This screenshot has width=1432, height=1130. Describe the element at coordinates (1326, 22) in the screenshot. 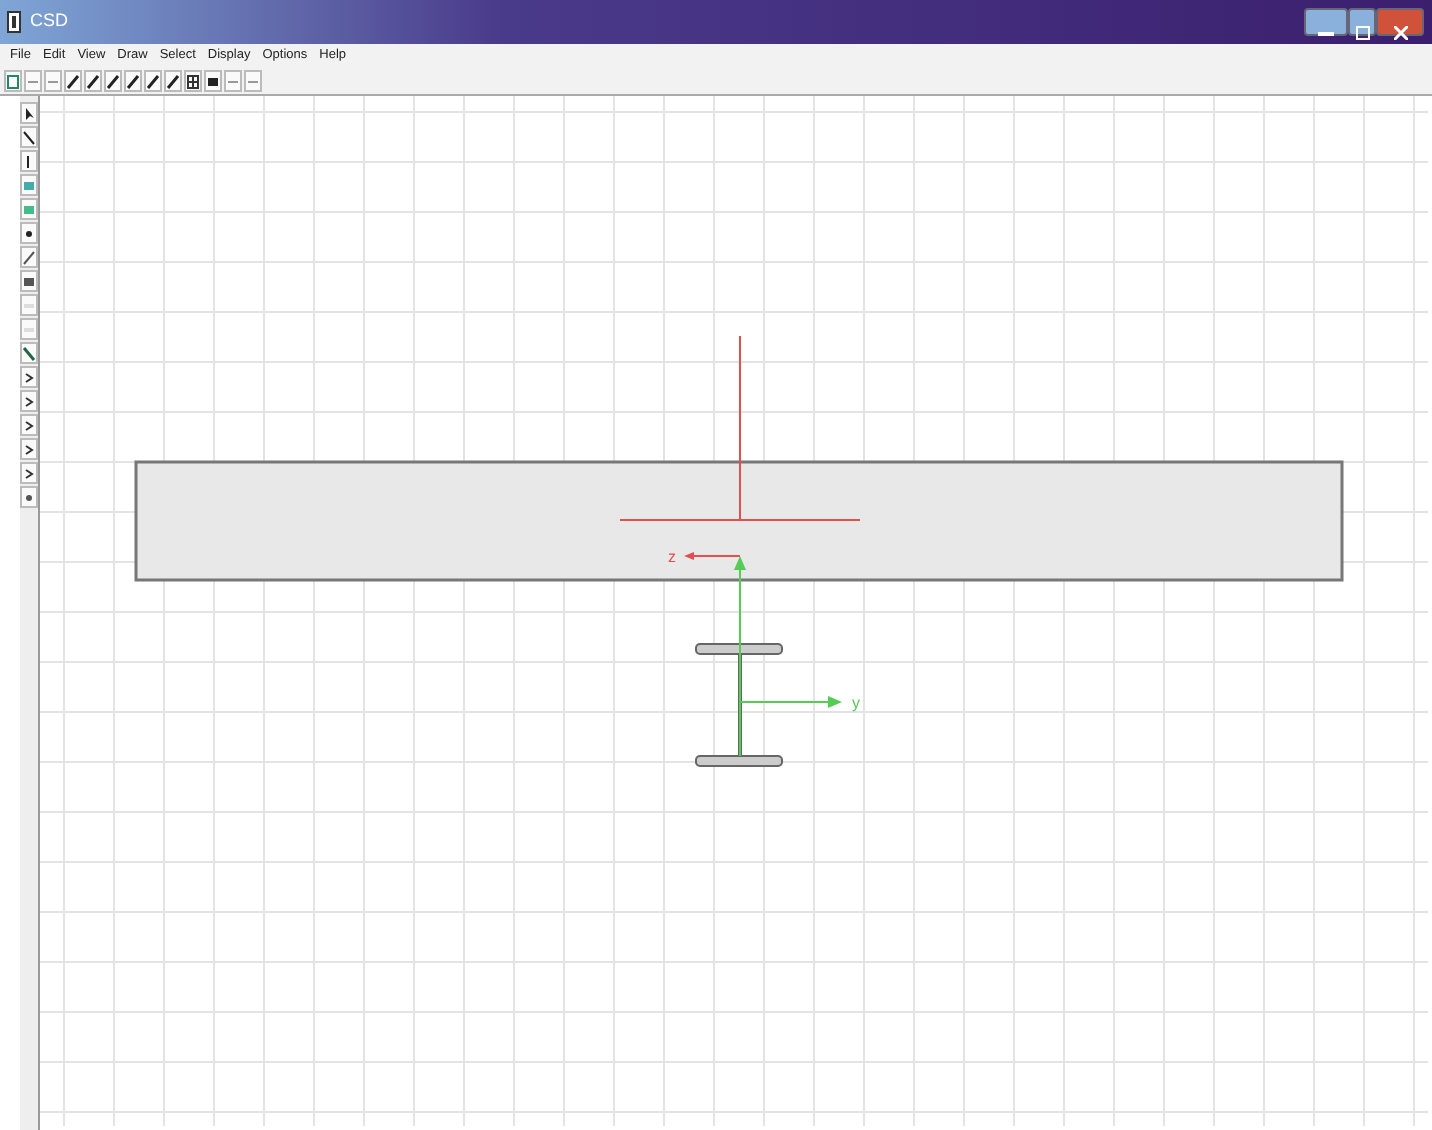

I see `minimize-button` at that location.